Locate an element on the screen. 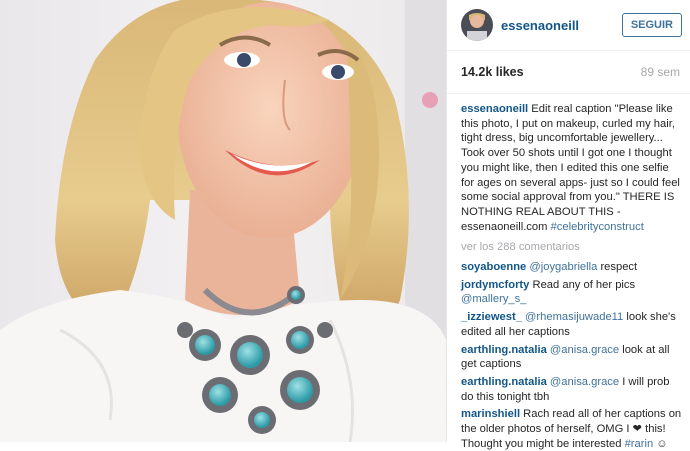 This screenshot has width=690, height=451. comment-item: soyaboenne @joygabriella respect is located at coordinates (571, 267).